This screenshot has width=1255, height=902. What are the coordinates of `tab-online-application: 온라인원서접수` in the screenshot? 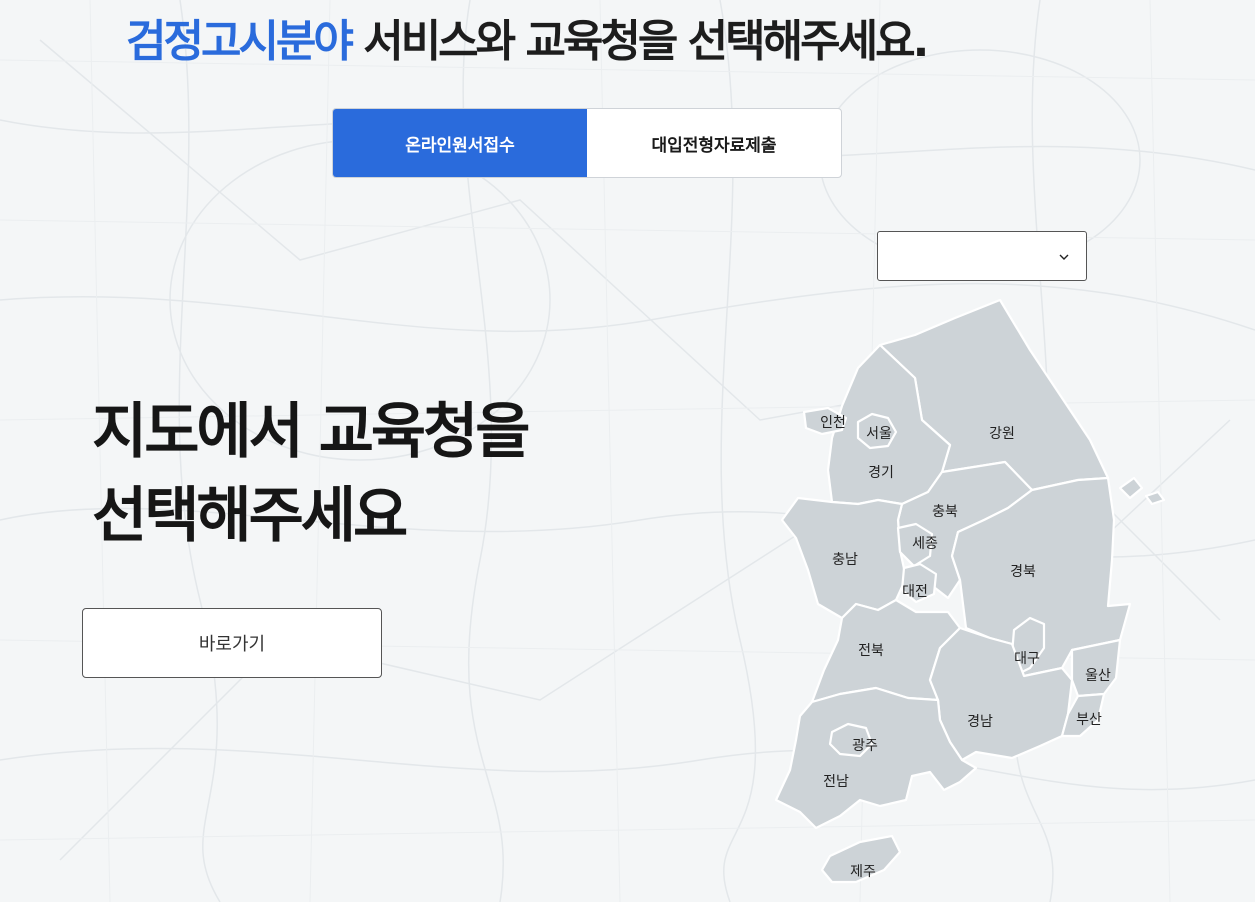 It's located at (460, 143).